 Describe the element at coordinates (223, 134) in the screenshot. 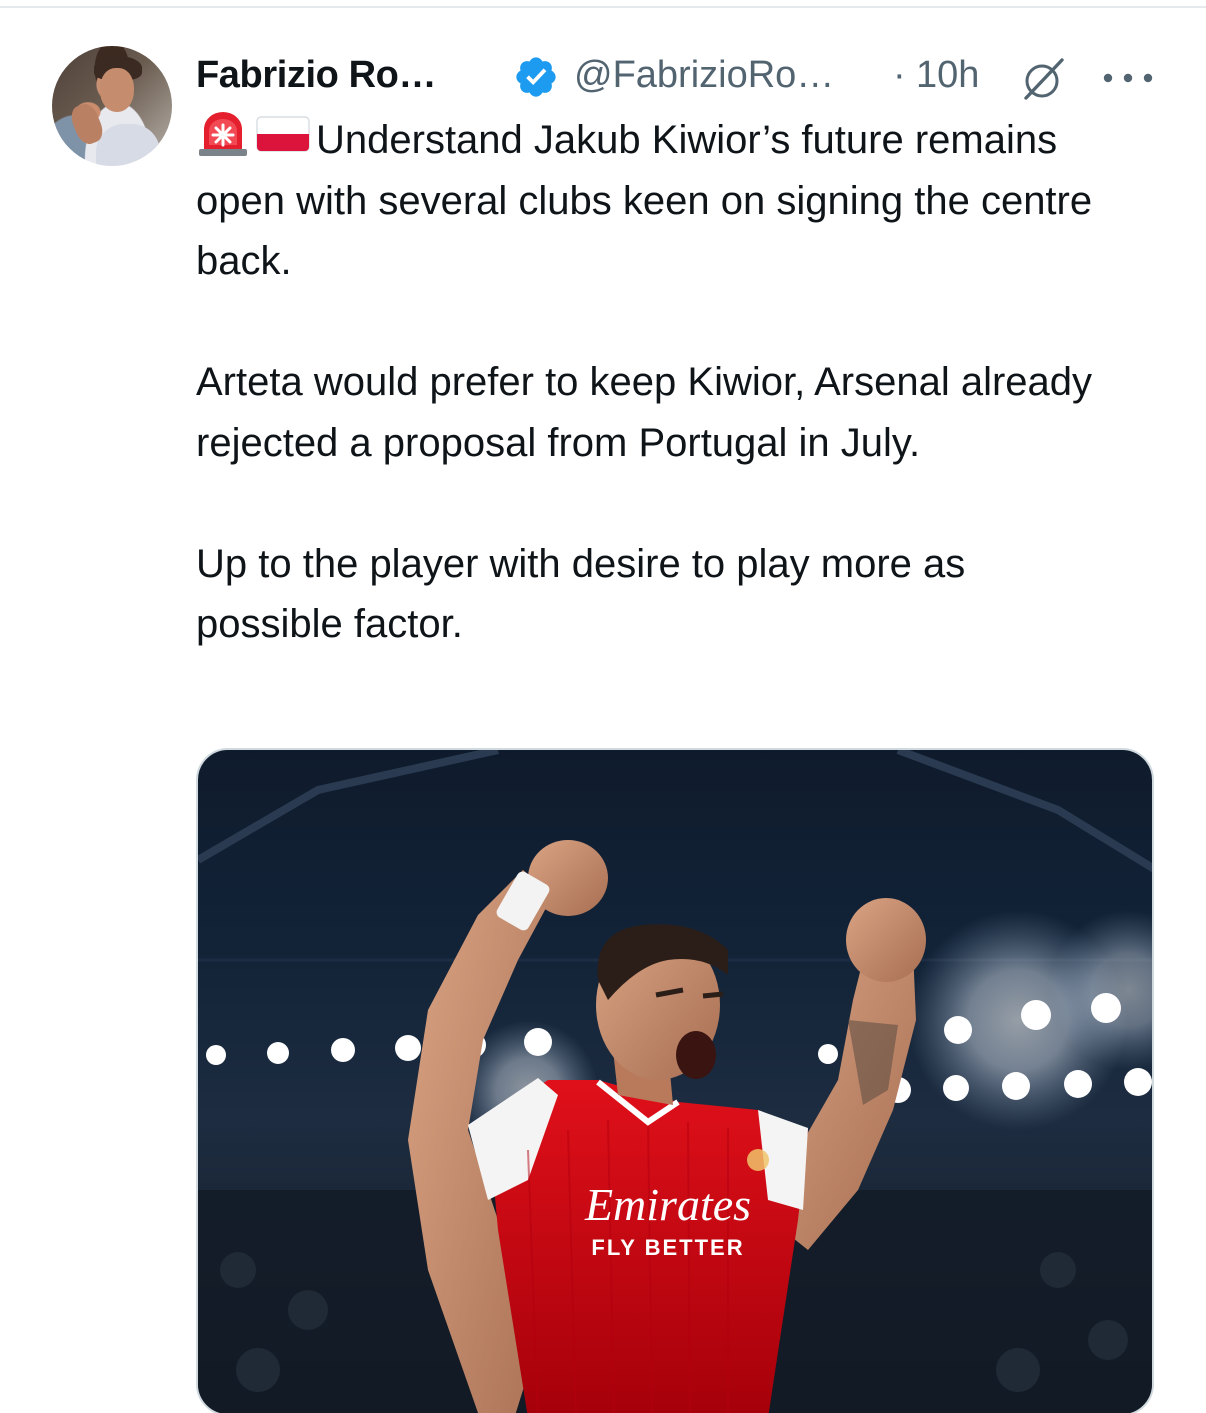

I see `rotating-light-icon` at that location.